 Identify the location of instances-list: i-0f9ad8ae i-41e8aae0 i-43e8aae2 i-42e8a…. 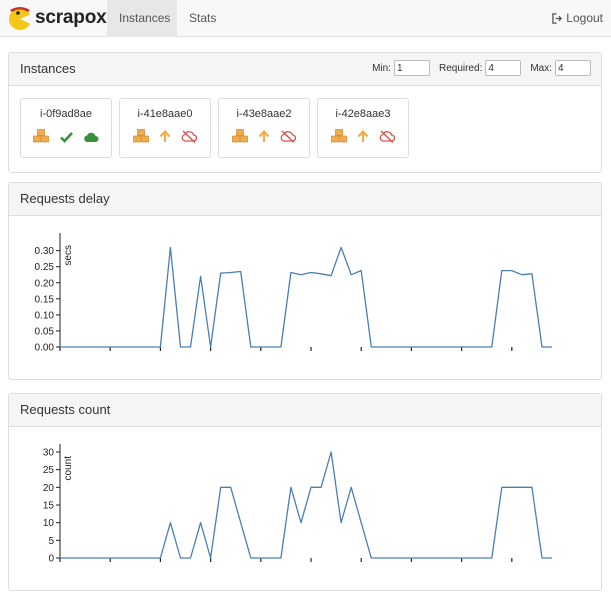
(305, 130).